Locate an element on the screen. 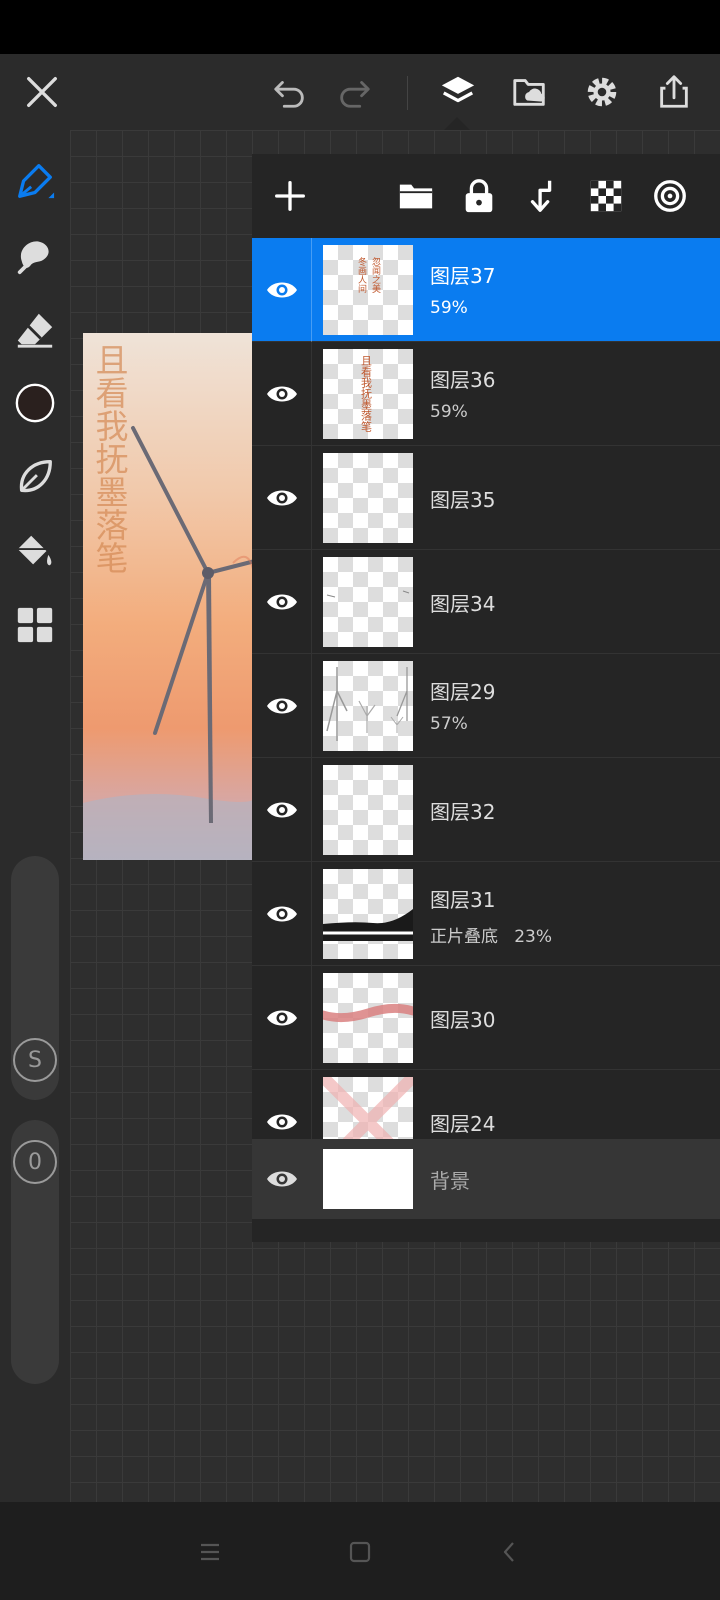 The width and height of the screenshot is (720, 1600). menu-icon is located at coordinates (210, 1552).